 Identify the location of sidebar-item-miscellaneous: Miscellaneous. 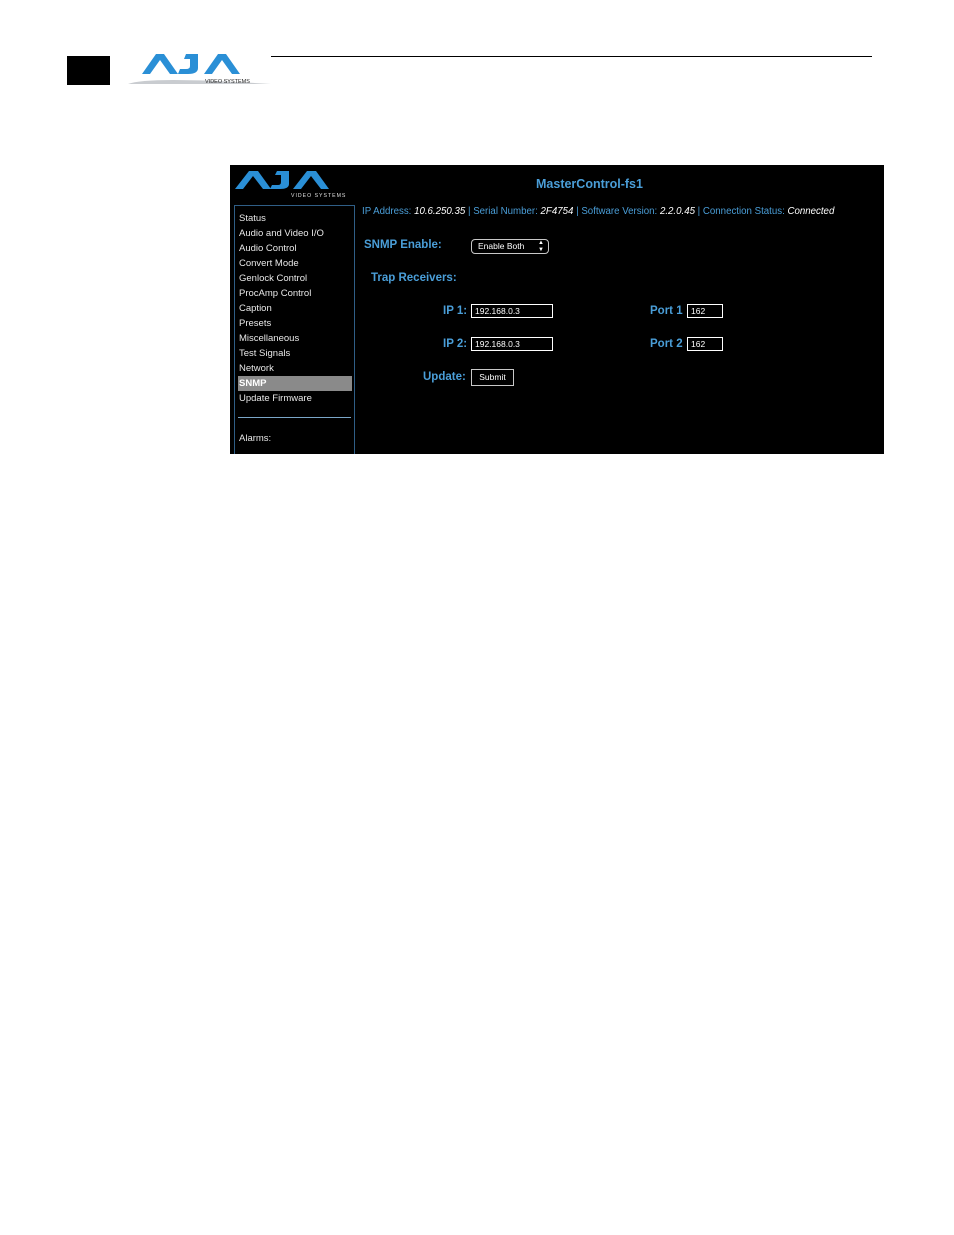
(295, 338).